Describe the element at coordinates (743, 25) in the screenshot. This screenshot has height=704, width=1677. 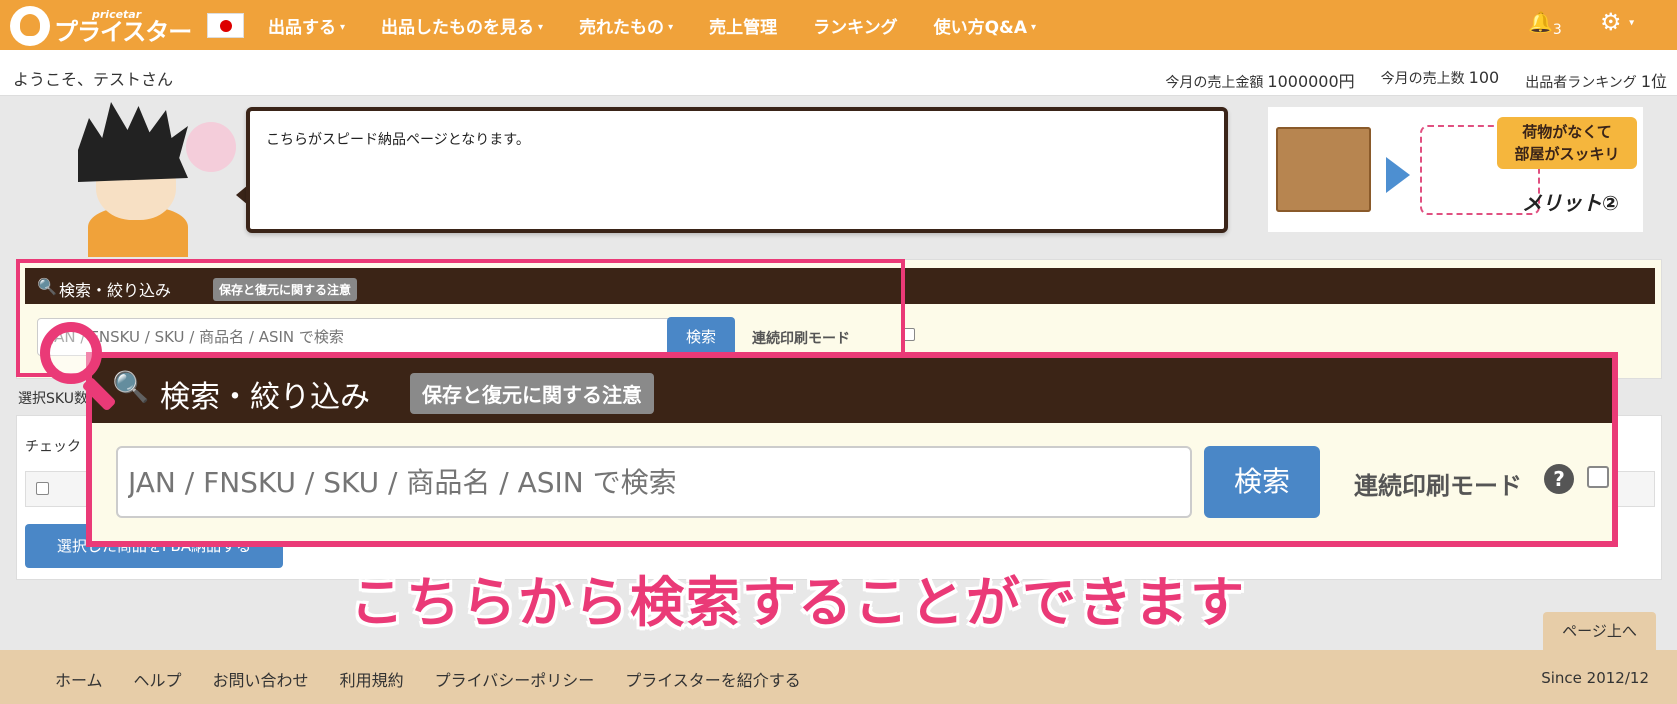
I see `nav-item-sales: 売上管理` at that location.